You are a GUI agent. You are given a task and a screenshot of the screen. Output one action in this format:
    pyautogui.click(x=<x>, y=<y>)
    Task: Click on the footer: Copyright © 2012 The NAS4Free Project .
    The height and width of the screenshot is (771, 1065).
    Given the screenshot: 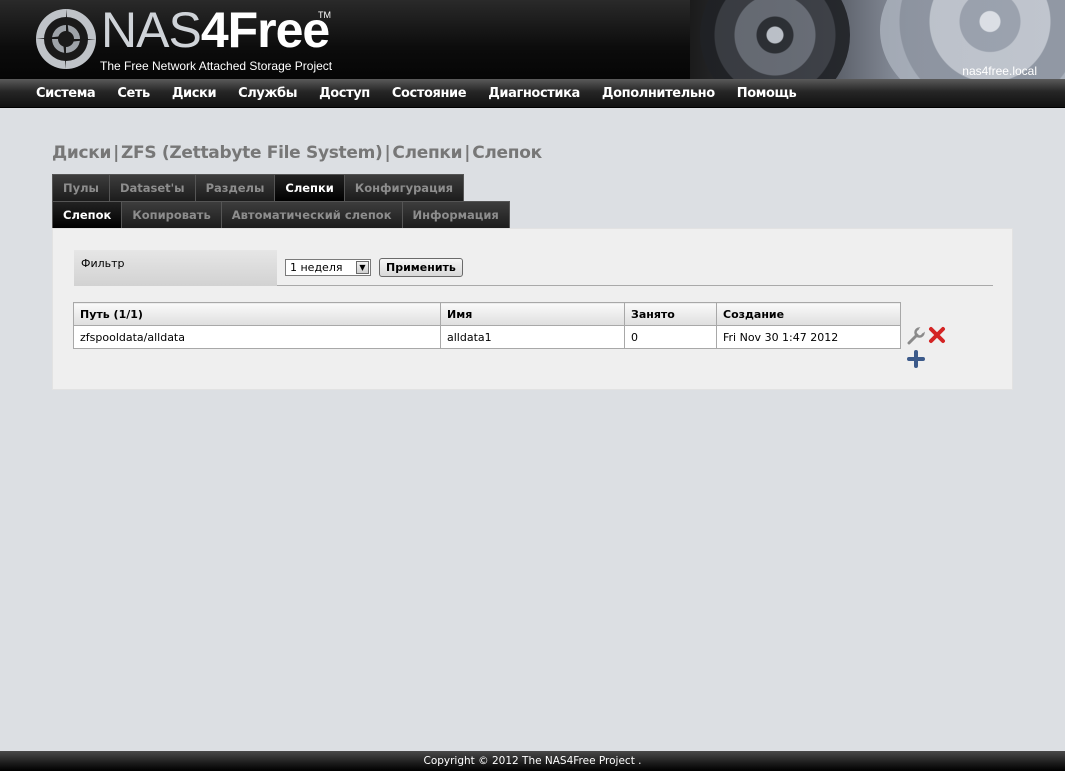 What is the action you would take?
    pyautogui.click(x=532, y=761)
    